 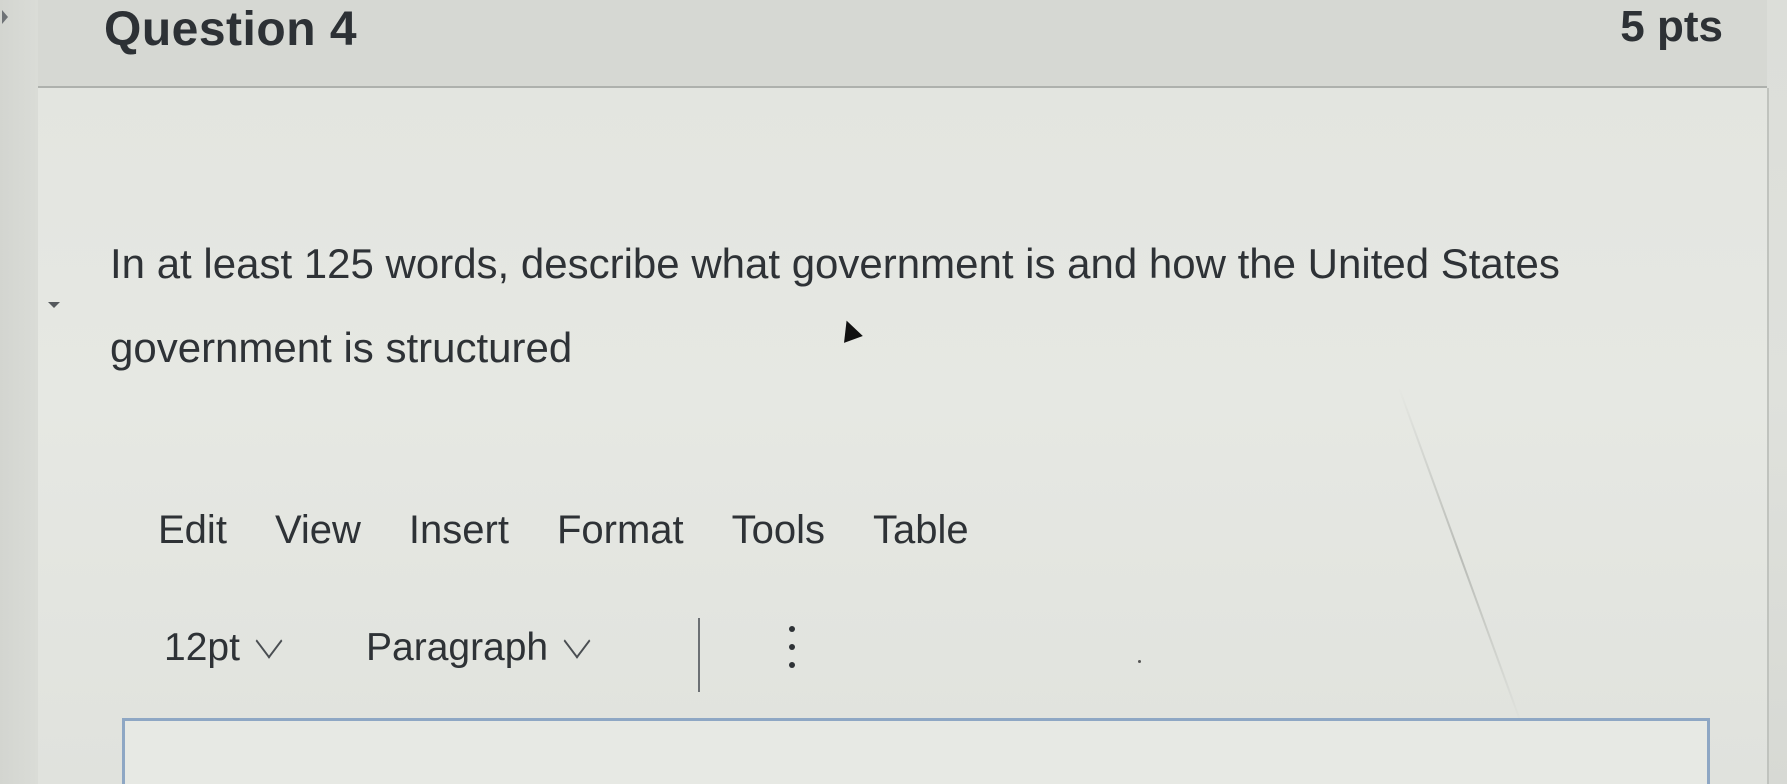 I want to click on question-points: 5 pts, so click(x=1671, y=26).